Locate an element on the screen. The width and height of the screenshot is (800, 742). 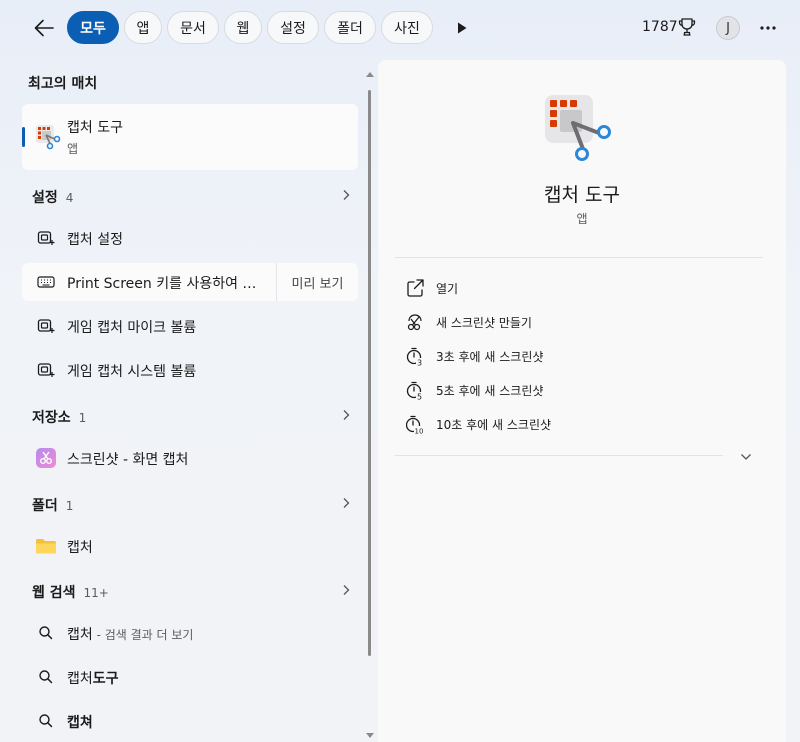
new-screenshot-icon is located at coordinates (414, 322).